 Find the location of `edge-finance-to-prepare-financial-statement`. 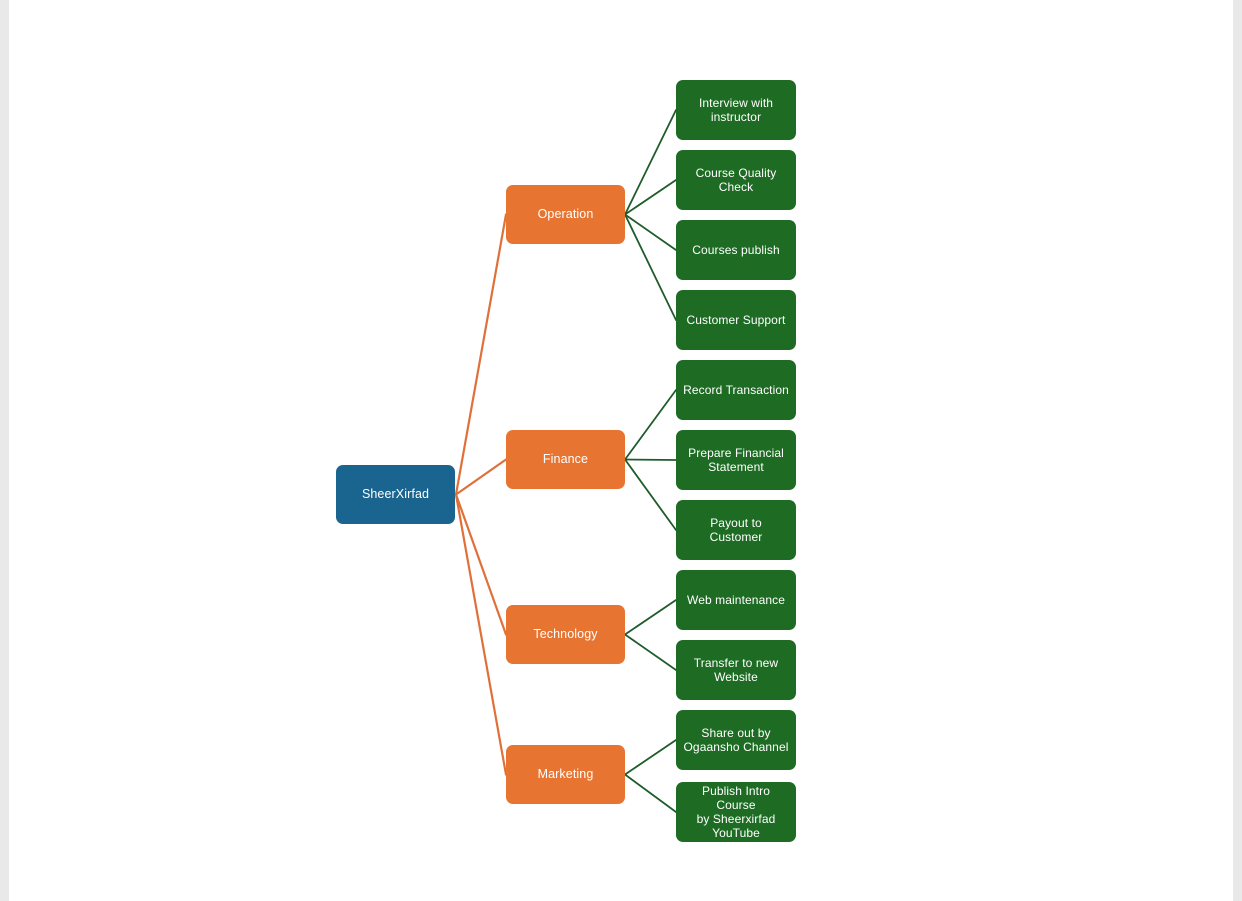

edge-finance-to-prepare-financial-statement is located at coordinates (650, 459).